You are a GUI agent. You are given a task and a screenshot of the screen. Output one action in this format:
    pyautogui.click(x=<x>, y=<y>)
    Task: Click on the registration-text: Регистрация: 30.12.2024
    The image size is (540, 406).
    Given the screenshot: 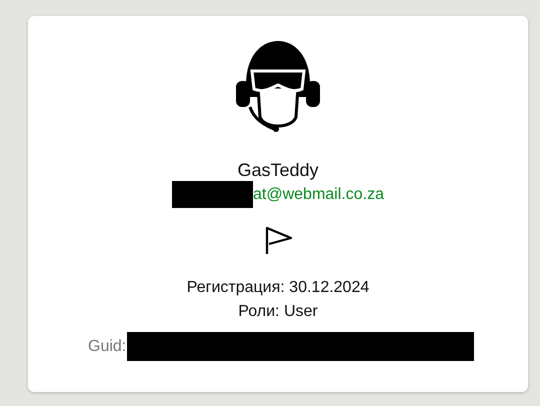 What is the action you would take?
    pyautogui.click(x=278, y=288)
    